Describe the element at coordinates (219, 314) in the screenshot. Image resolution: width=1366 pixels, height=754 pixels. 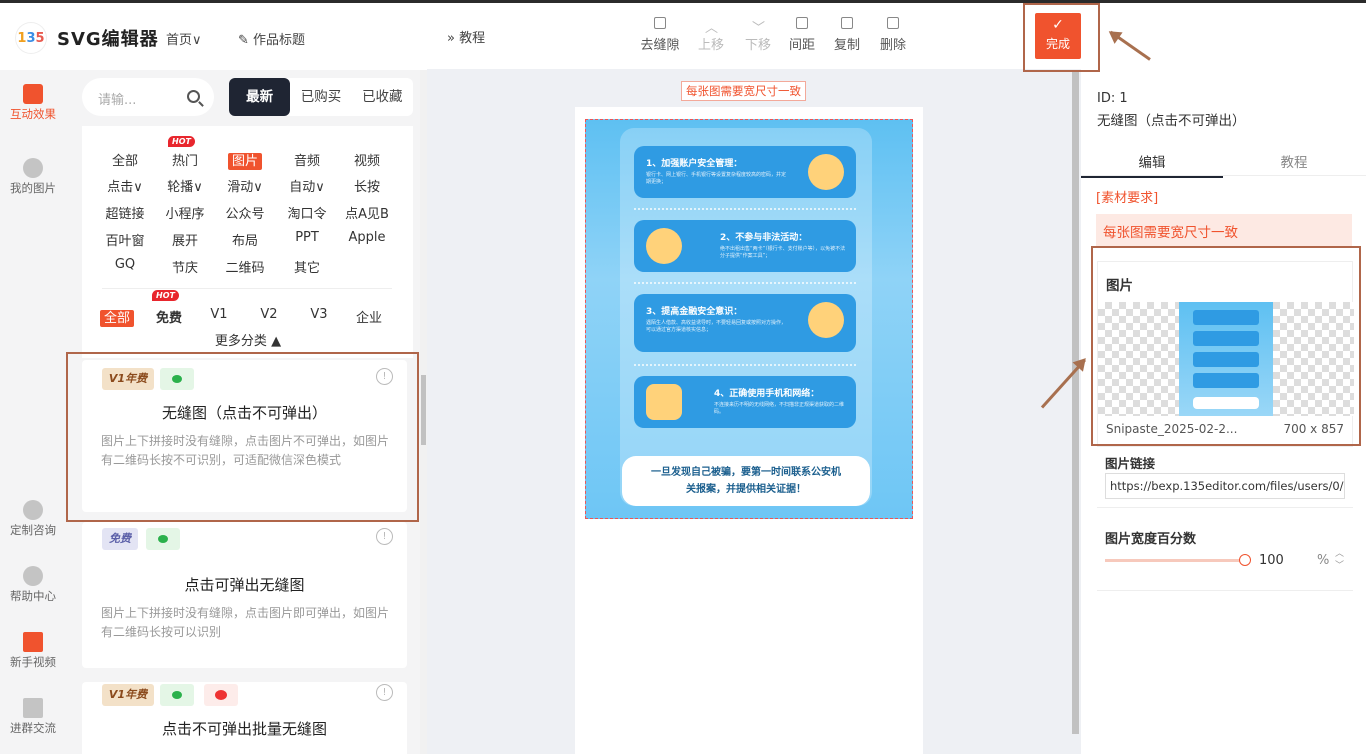
I see `version-item: V1` at that location.